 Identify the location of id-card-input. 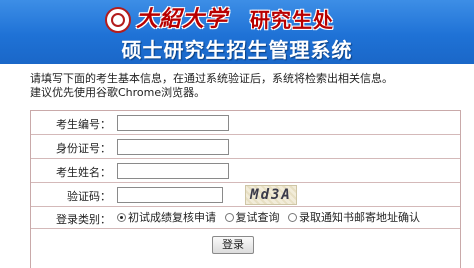
(173, 147).